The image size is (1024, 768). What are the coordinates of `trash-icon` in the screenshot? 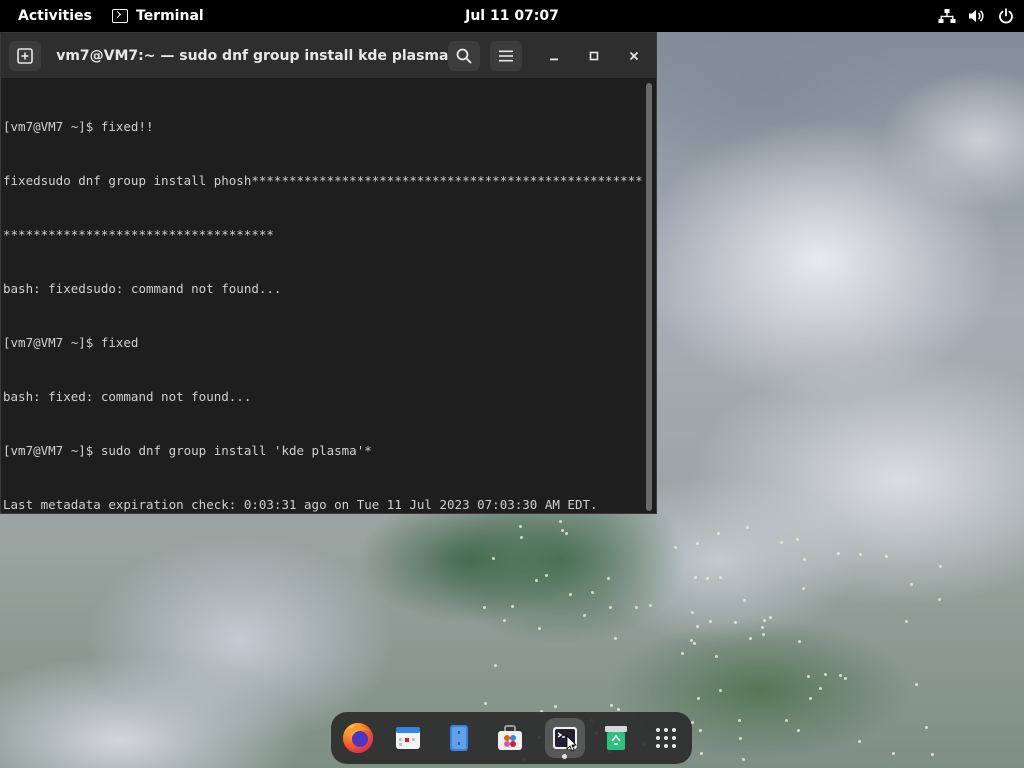 It's located at (616, 738).